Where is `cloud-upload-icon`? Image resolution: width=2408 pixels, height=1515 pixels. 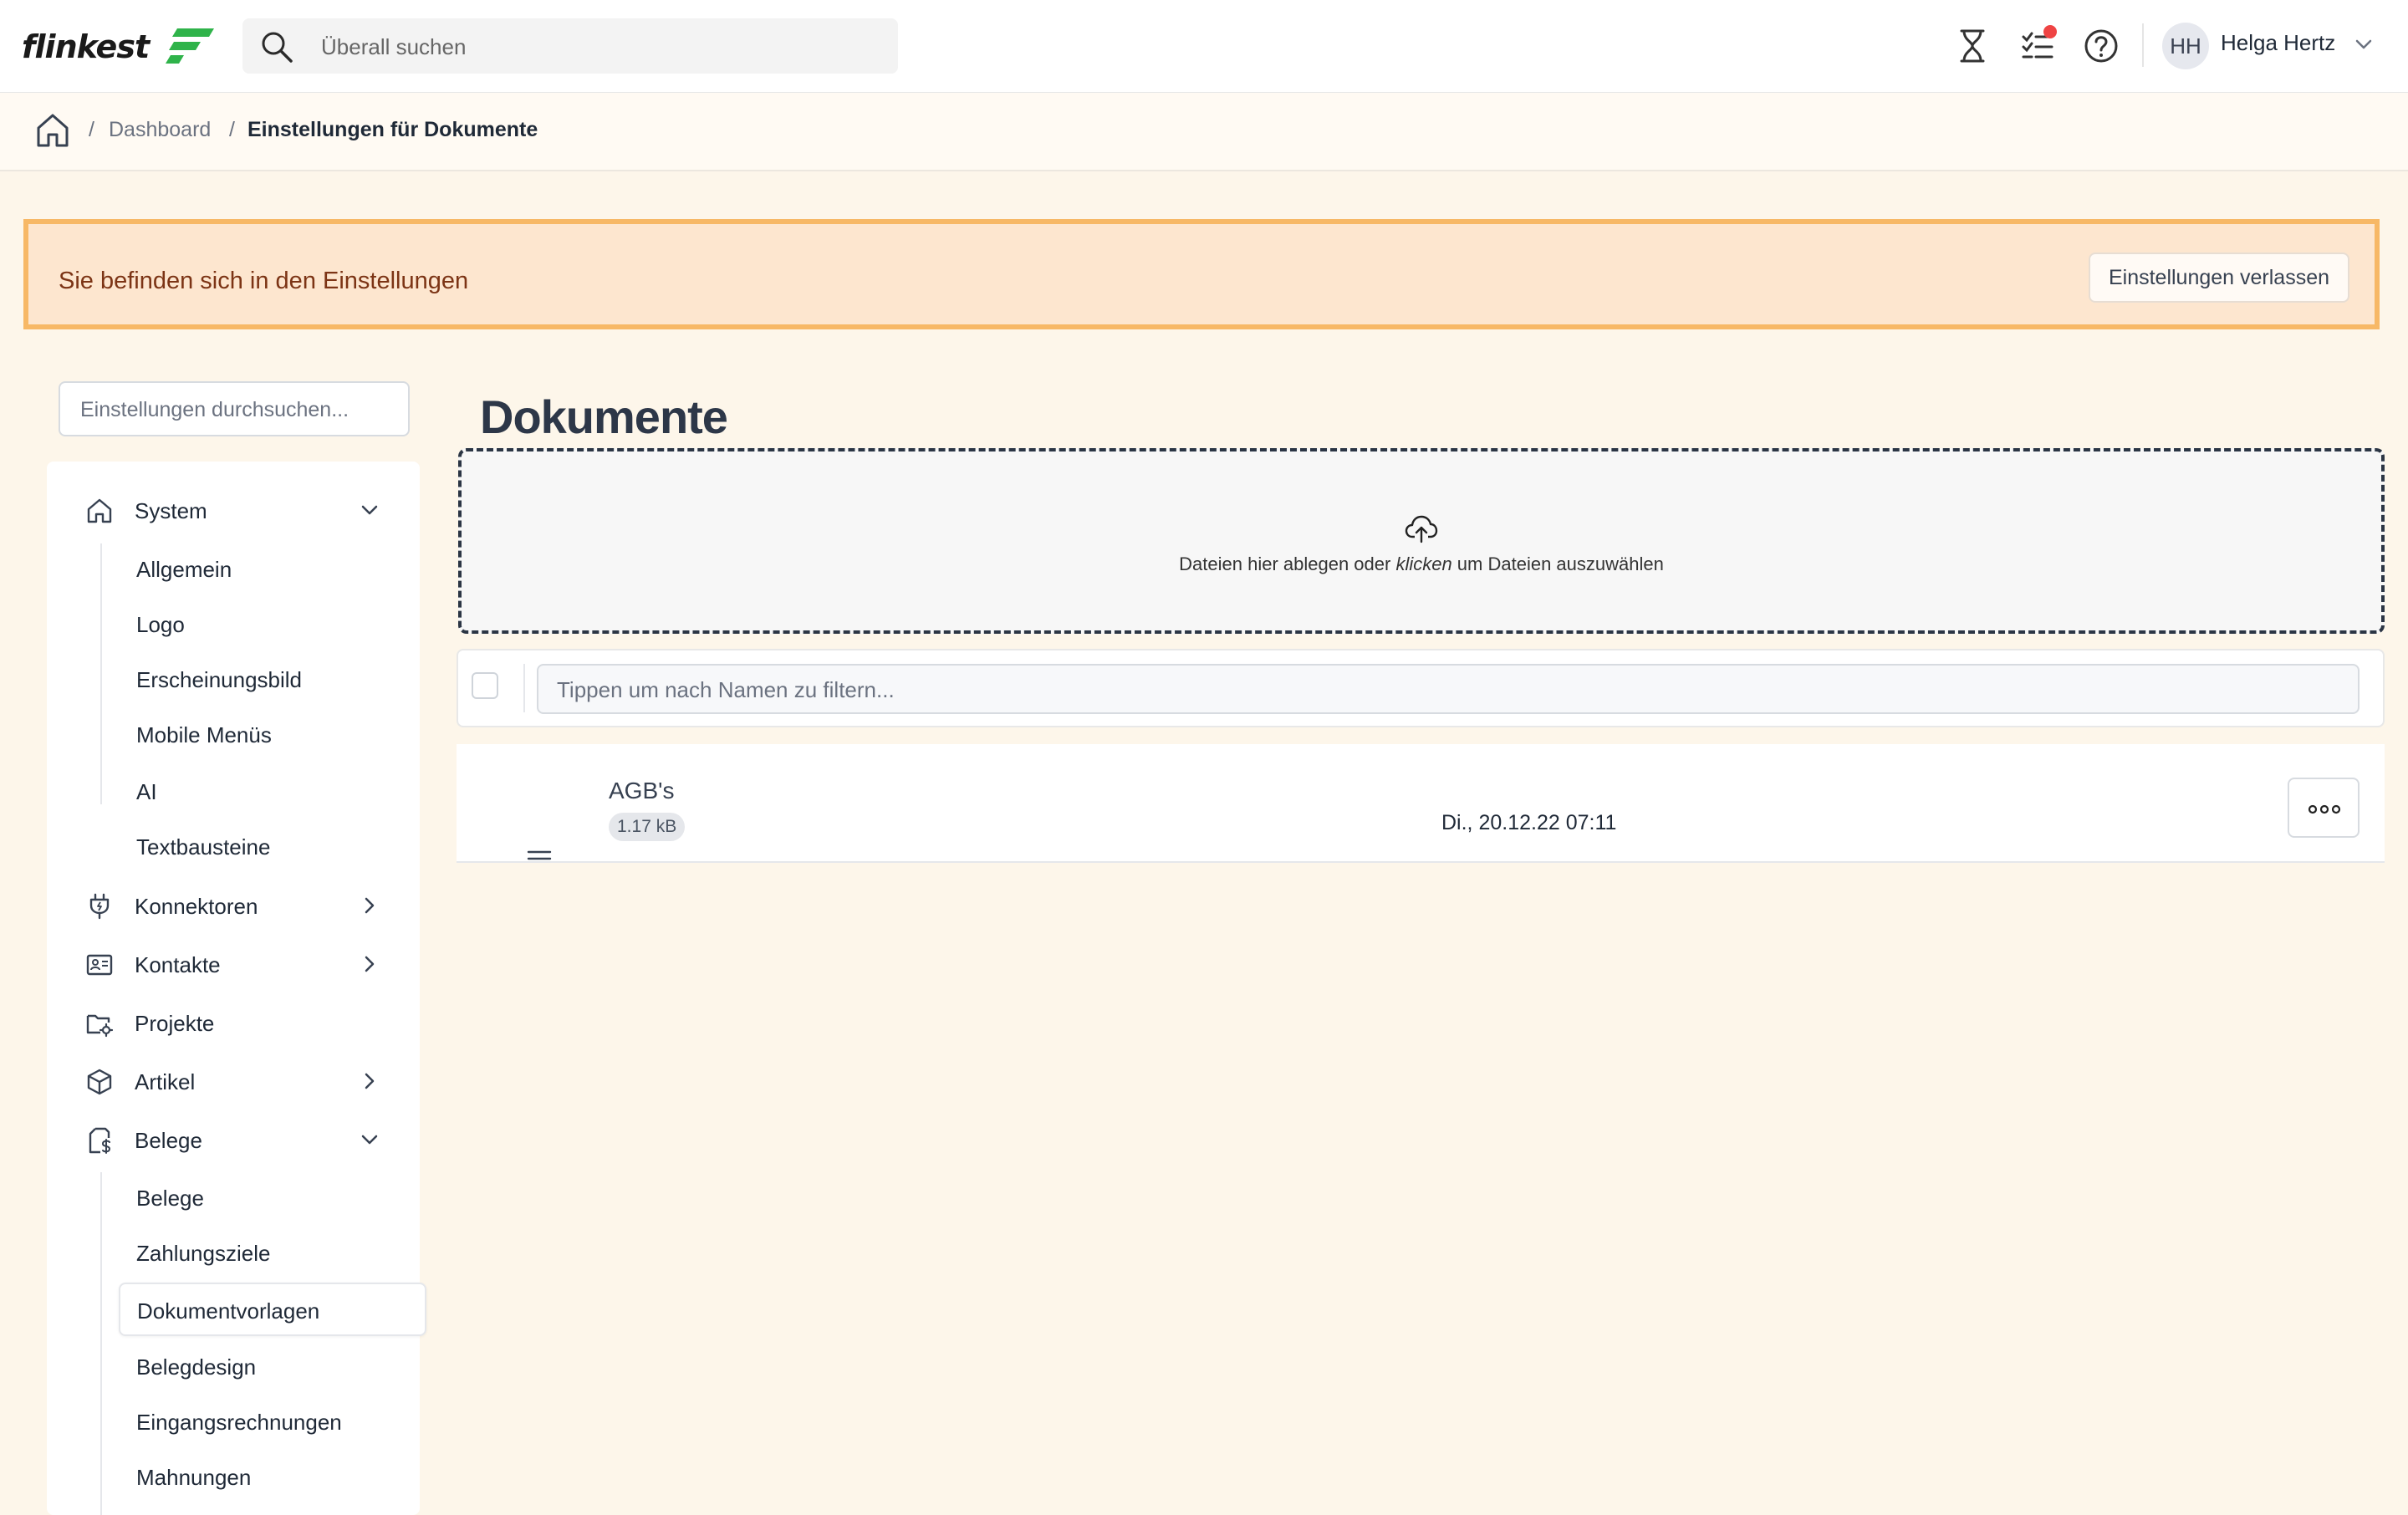
cloud-upload-icon is located at coordinates (1422, 529).